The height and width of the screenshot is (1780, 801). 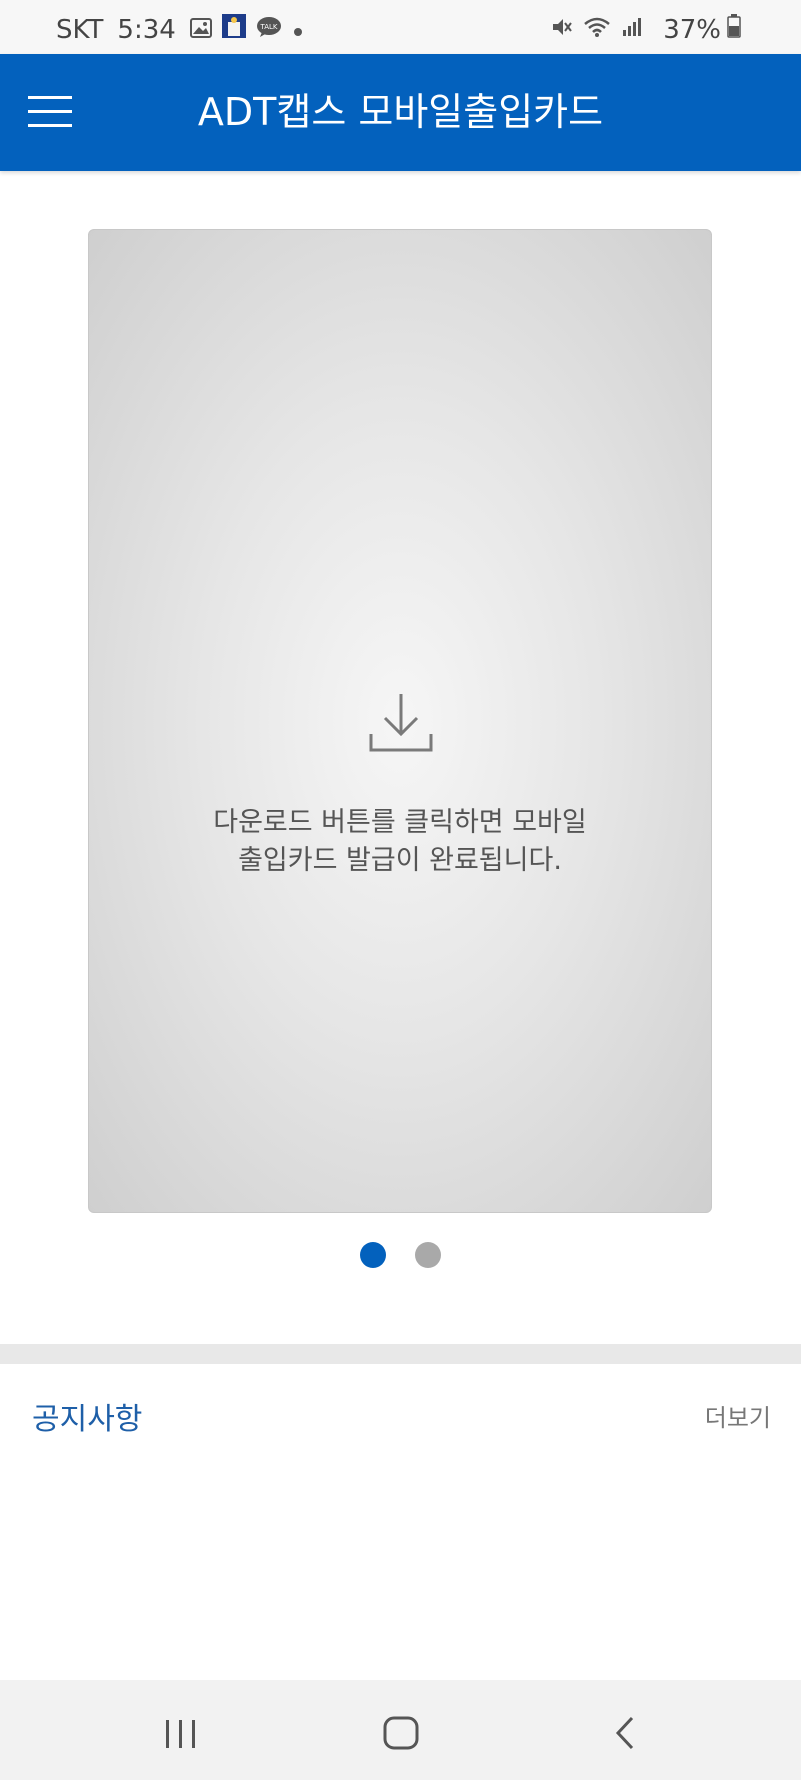 What do you see at coordinates (734, 29) in the screenshot?
I see `battery-icon` at bounding box center [734, 29].